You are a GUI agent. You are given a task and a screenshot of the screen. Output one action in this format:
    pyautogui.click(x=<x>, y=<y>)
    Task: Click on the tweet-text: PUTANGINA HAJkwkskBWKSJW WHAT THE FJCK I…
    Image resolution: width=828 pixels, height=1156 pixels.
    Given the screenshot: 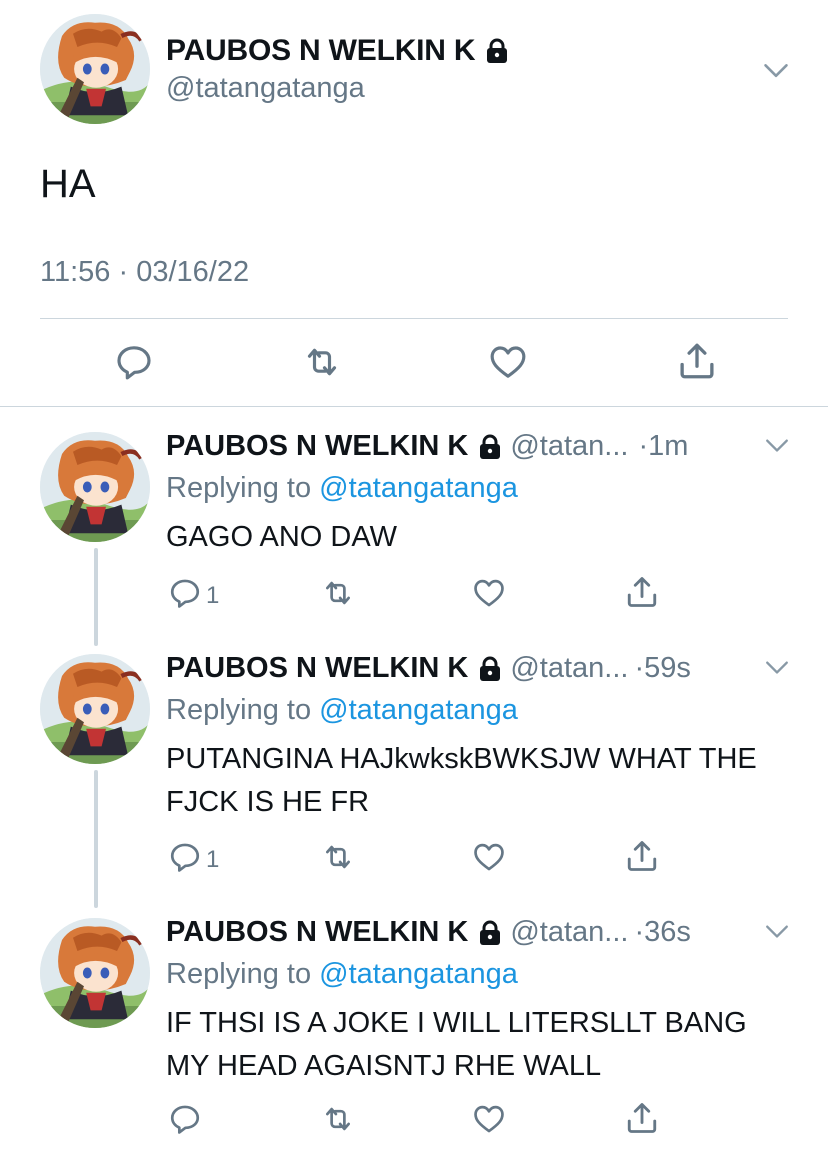 What is the action you would take?
    pyautogui.click(x=461, y=780)
    